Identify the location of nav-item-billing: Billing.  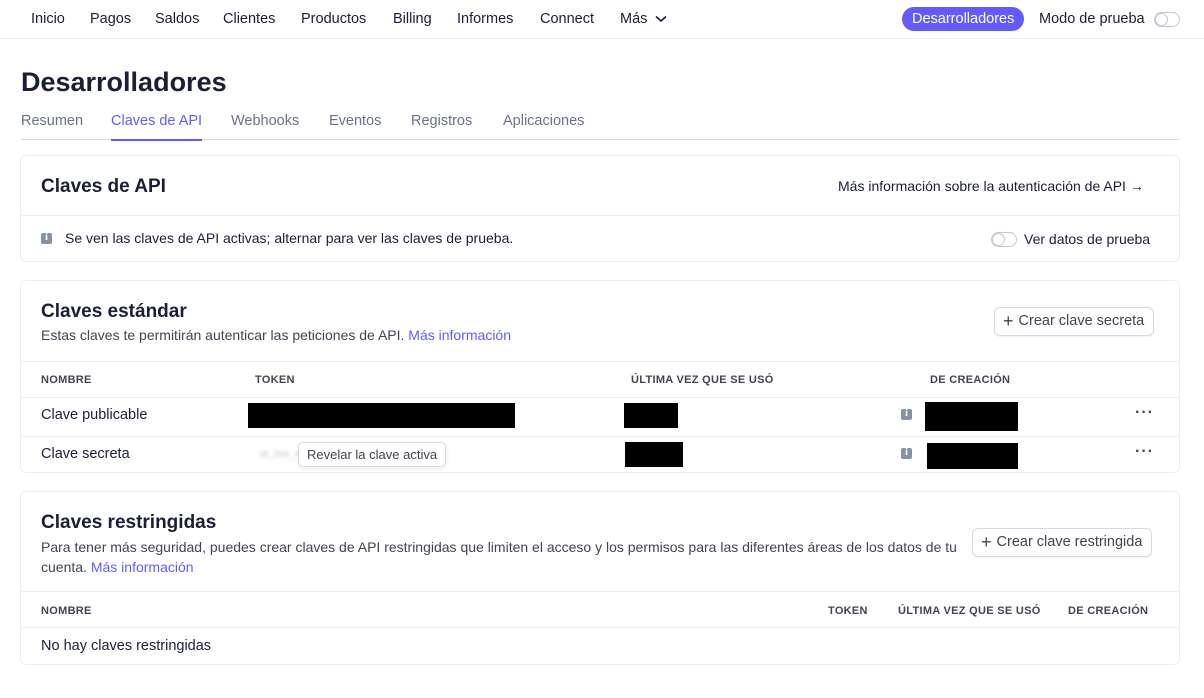
(412, 19).